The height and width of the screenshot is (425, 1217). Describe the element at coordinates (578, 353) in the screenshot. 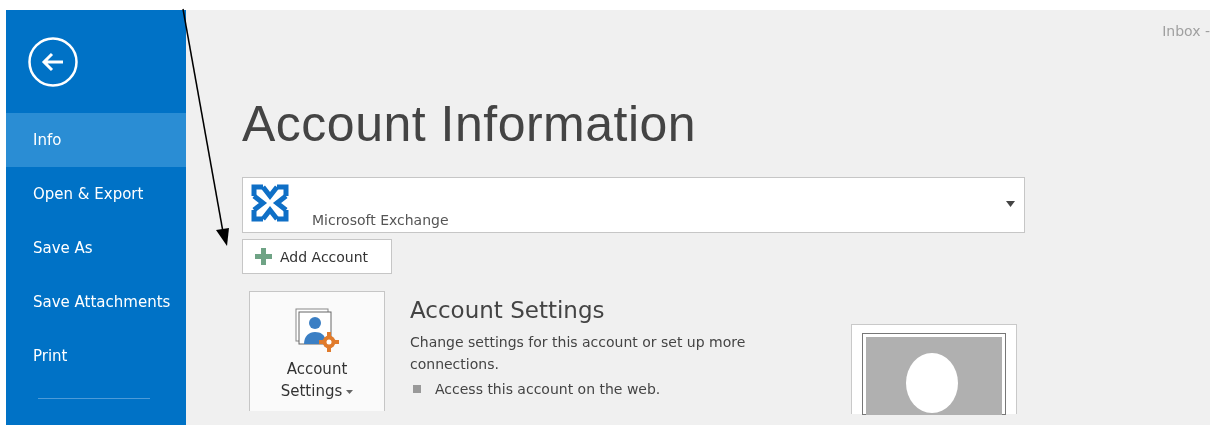

I see `section-description: Change settings for this account or set up more connections.` at that location.